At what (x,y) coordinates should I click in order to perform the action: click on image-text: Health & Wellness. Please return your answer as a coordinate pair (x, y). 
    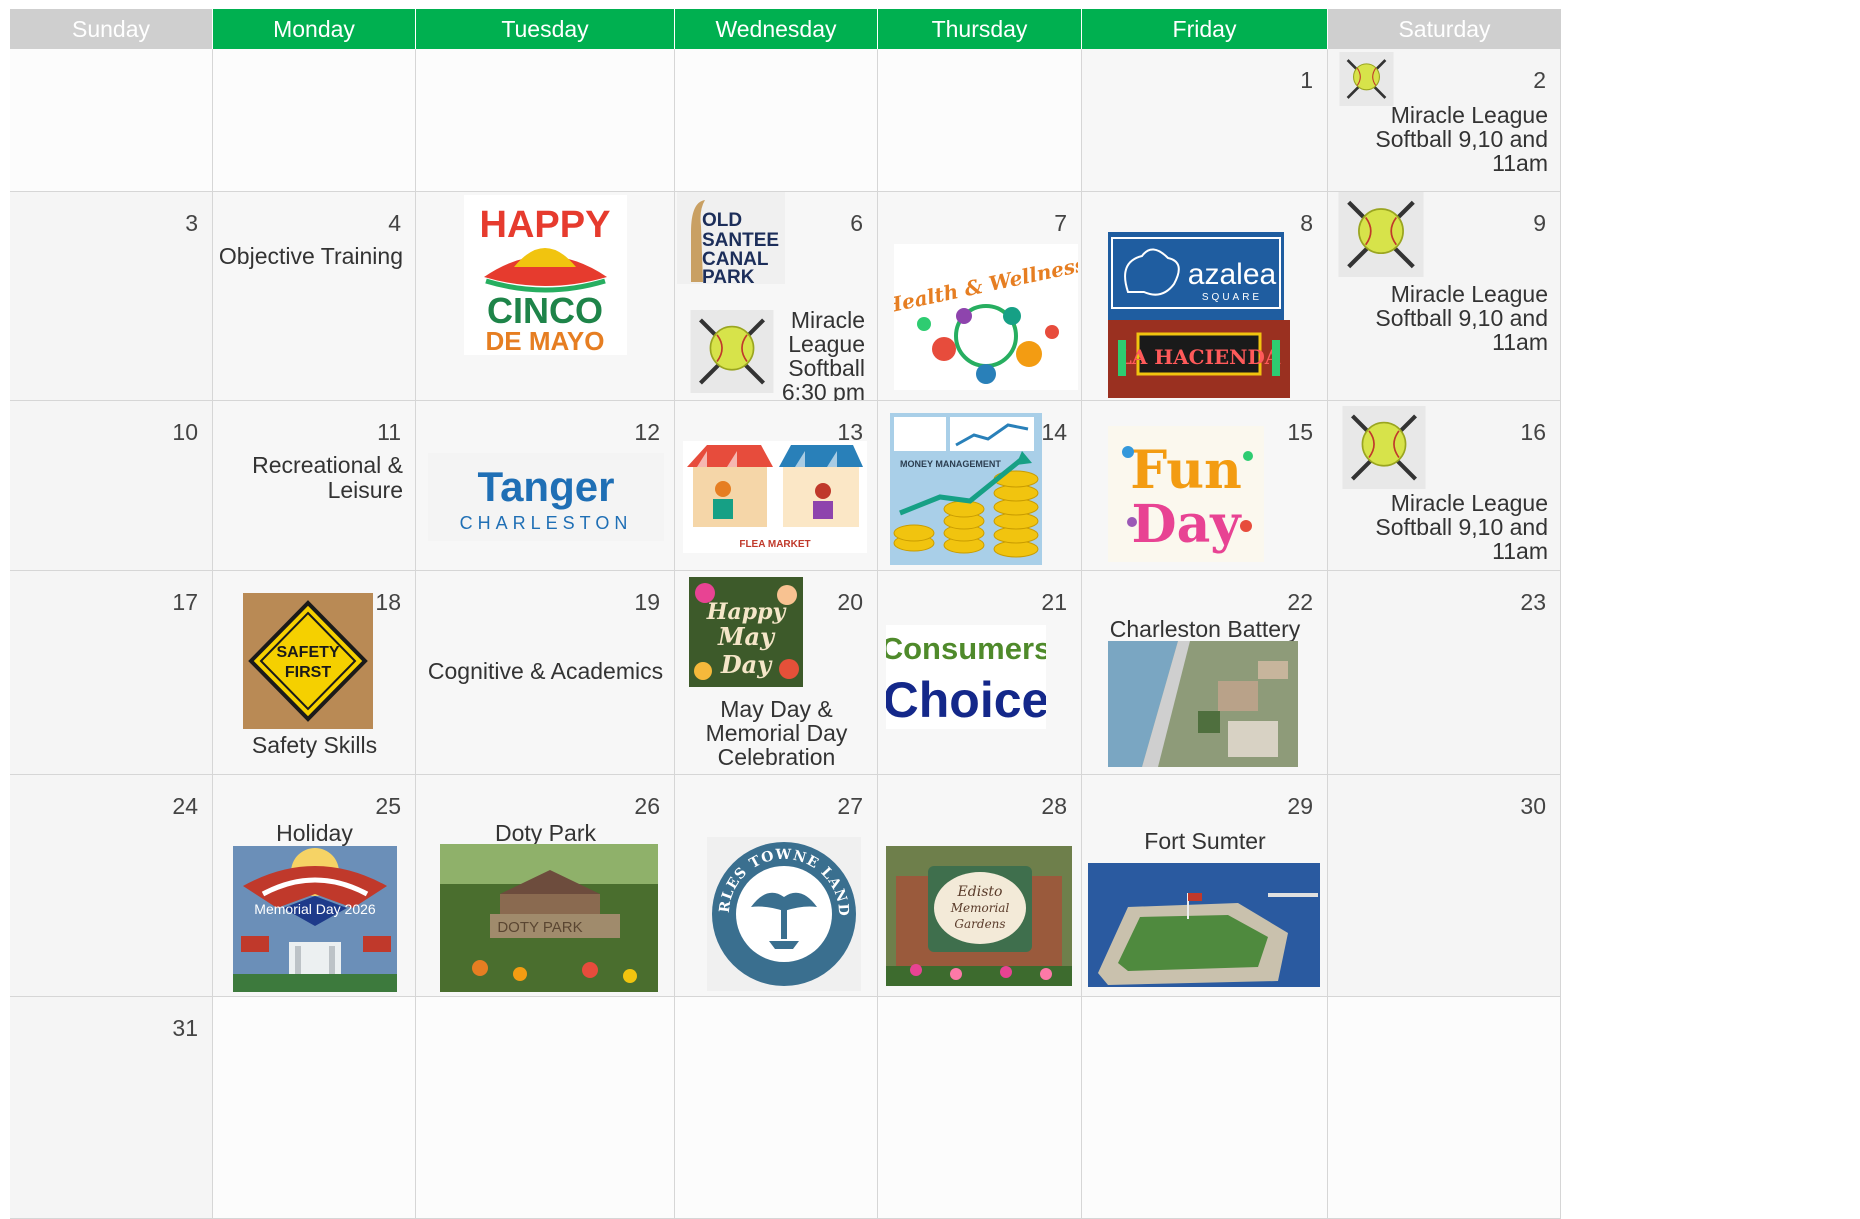
    Looking at the image, I should click on (986, 285).